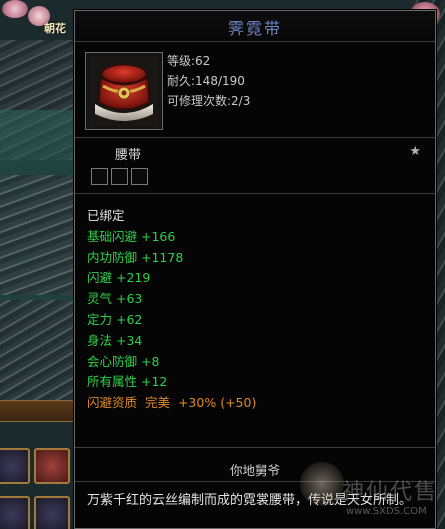 The image size is (445, 529). Describe the element at coordinates (171, 382) in the screenshot. I see `attribute-row: 所有属性 +12` at that location.